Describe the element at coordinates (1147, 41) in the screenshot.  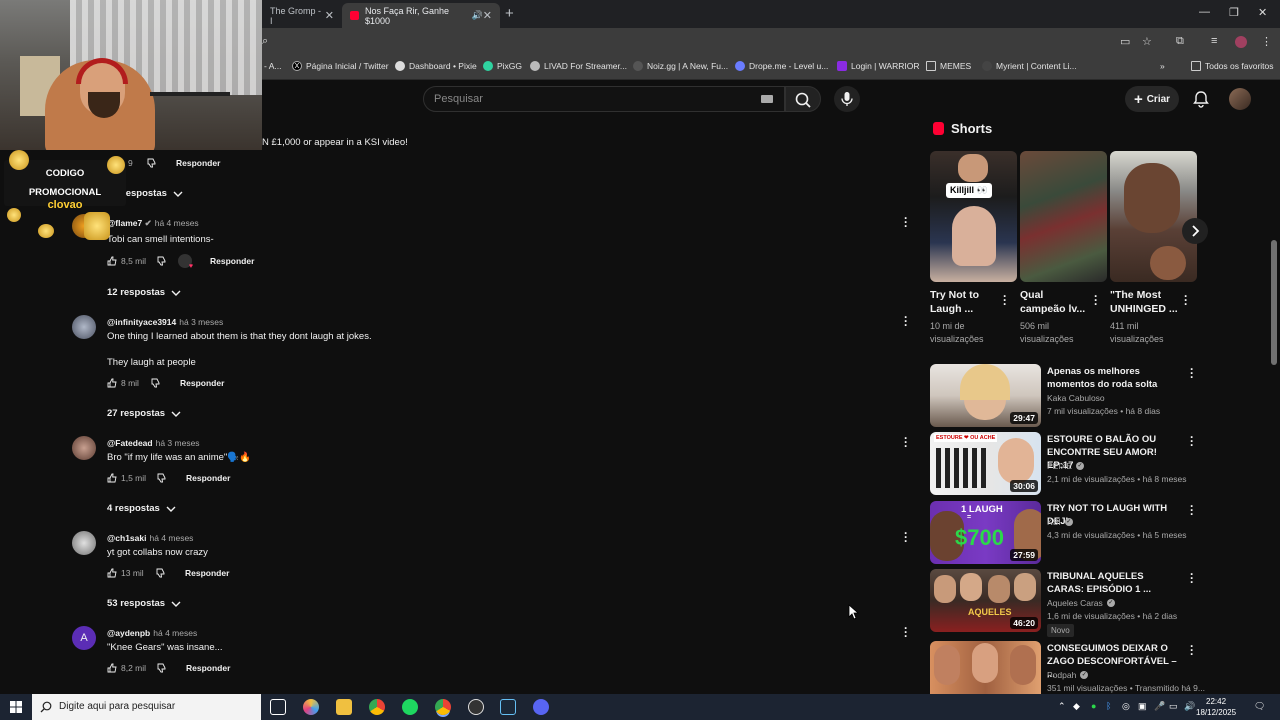
I see `star-icon: ☆` at that location.